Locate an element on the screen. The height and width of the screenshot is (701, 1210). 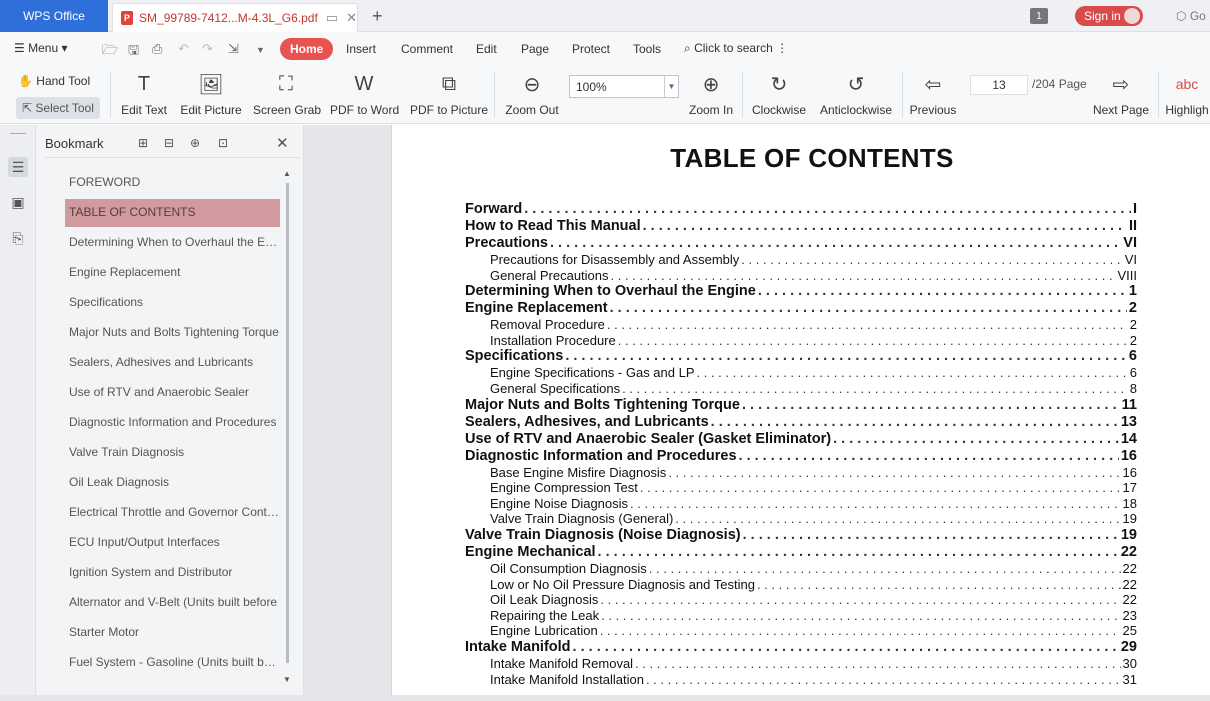
toc-entry: Engine Replacement 2 is located at coordinates (801, 308).